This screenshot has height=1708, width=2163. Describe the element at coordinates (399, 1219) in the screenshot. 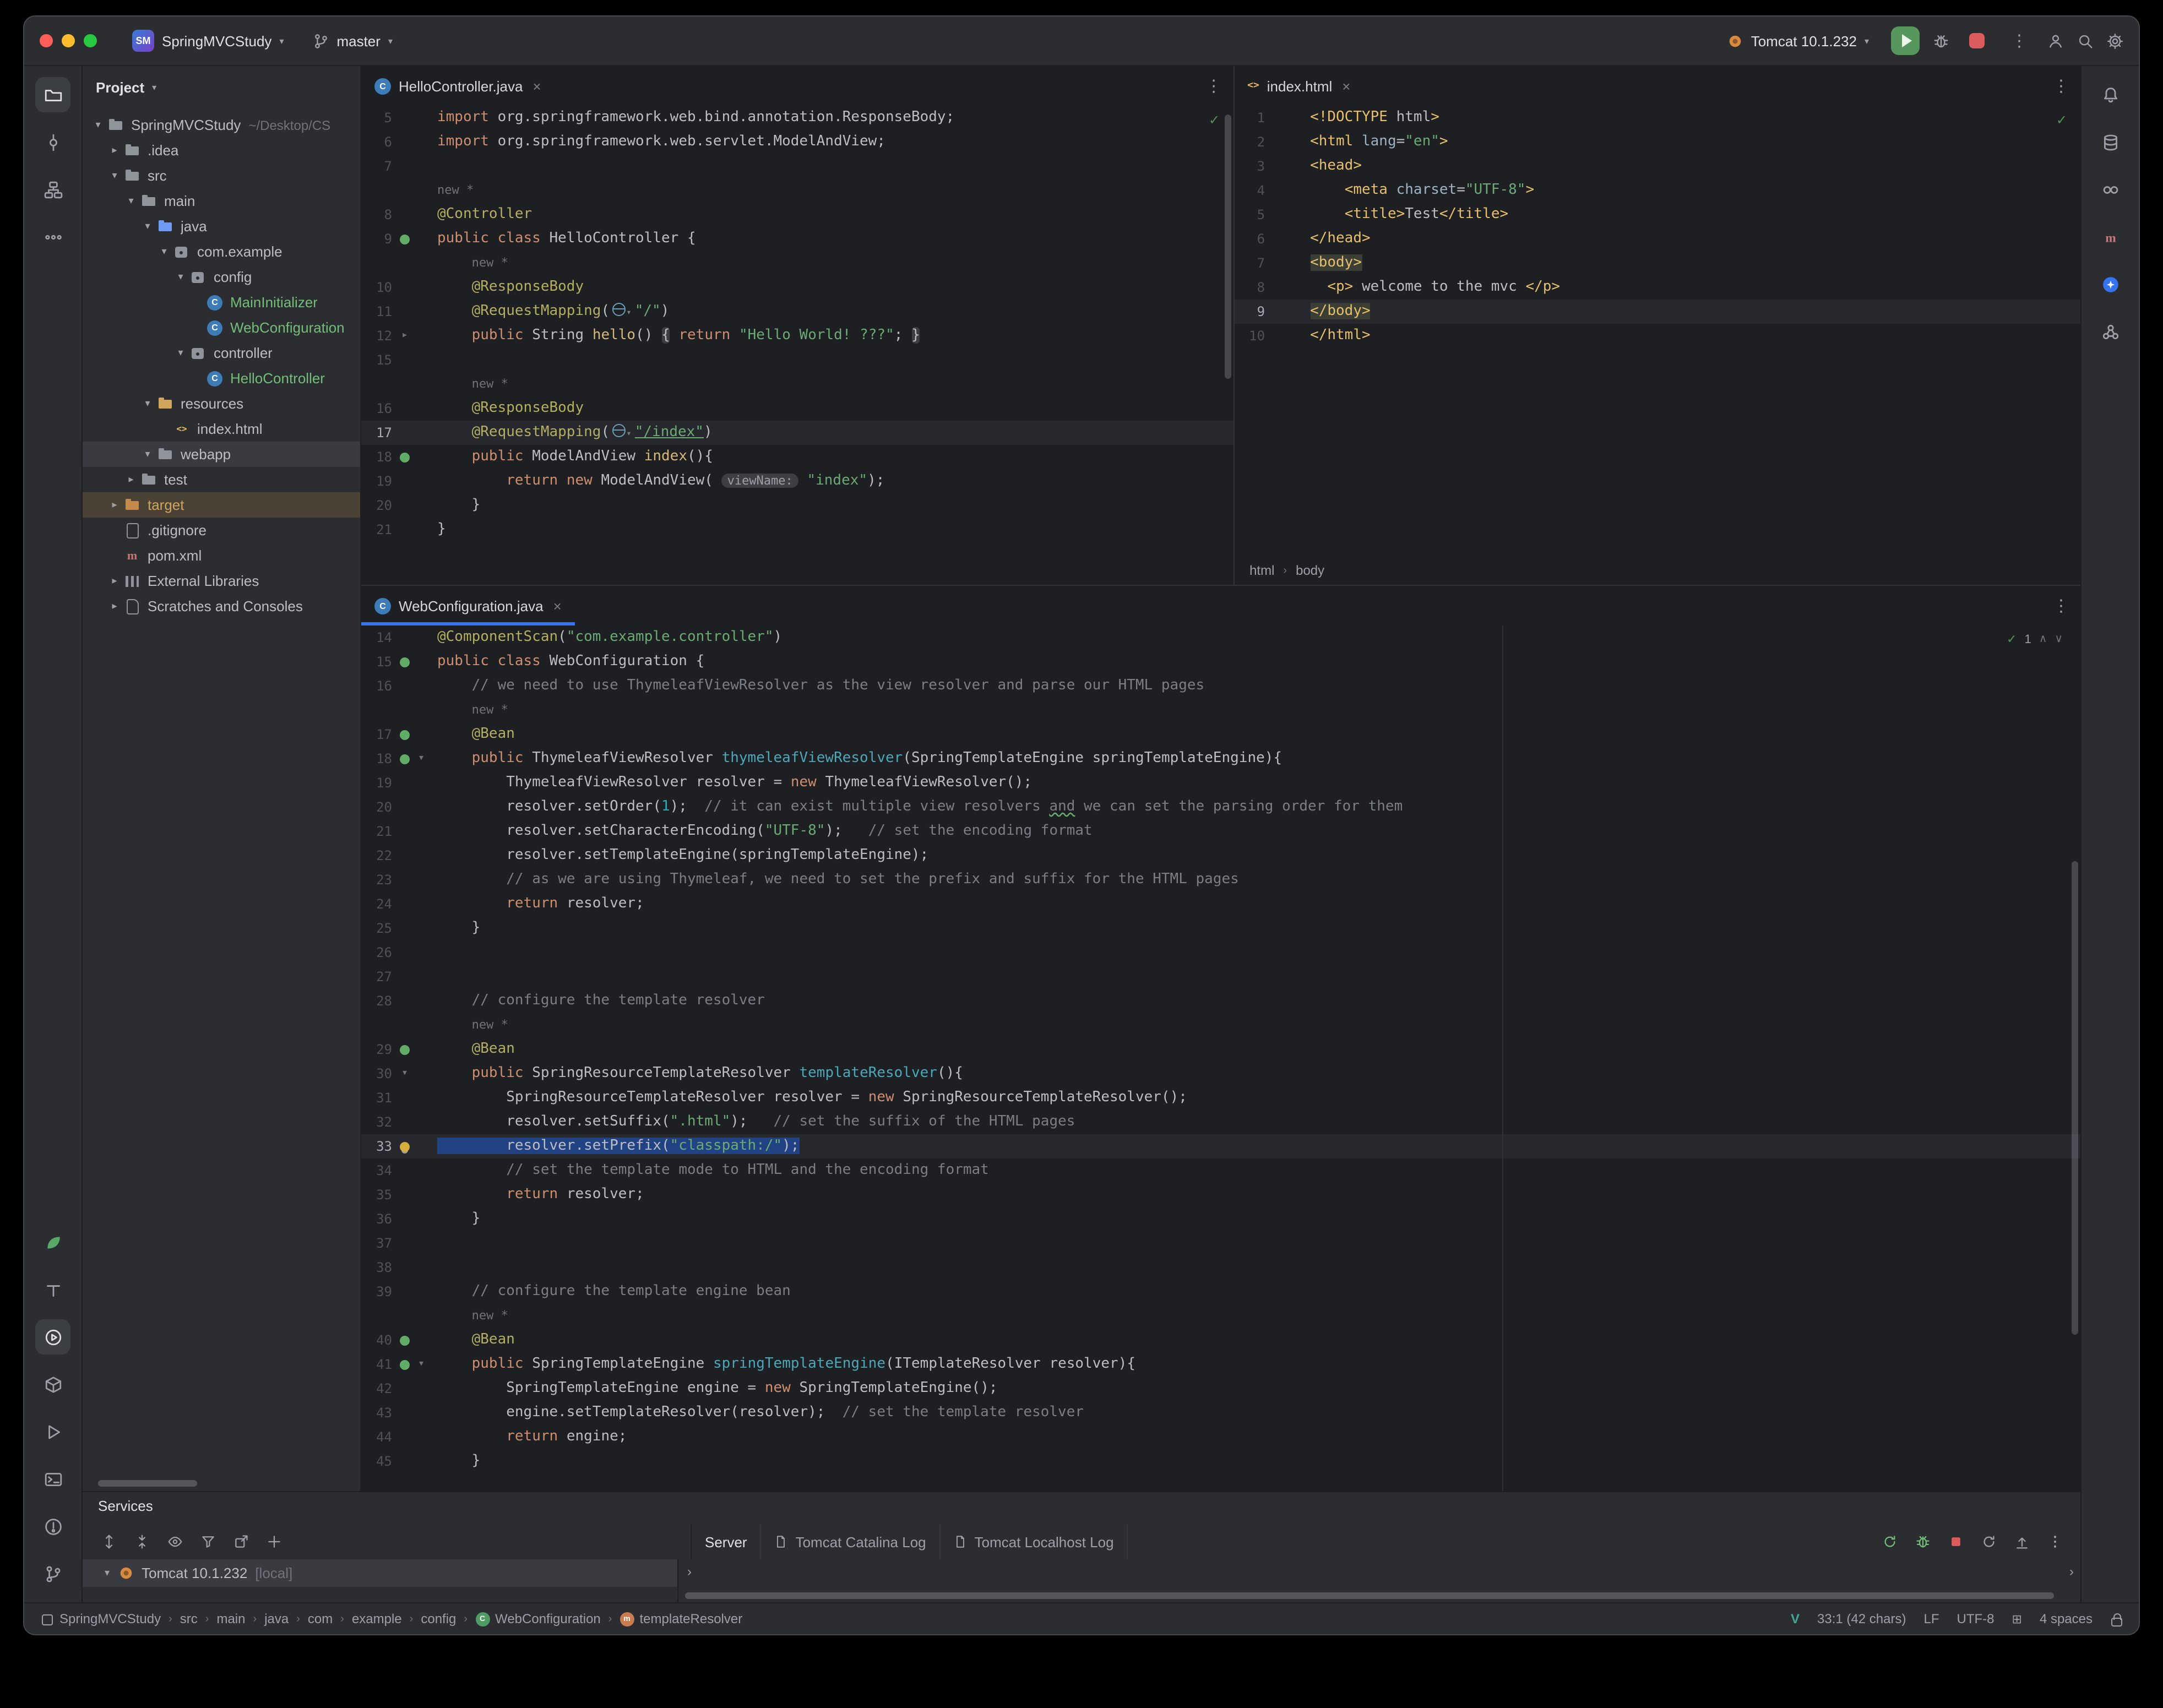

I see `gutter: 36` at that location.